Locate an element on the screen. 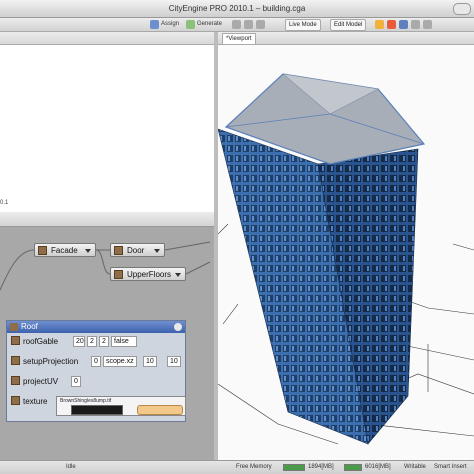 The width and height of the screenshot is (474, 474). assign-icon is located at coordinates (154, 24).